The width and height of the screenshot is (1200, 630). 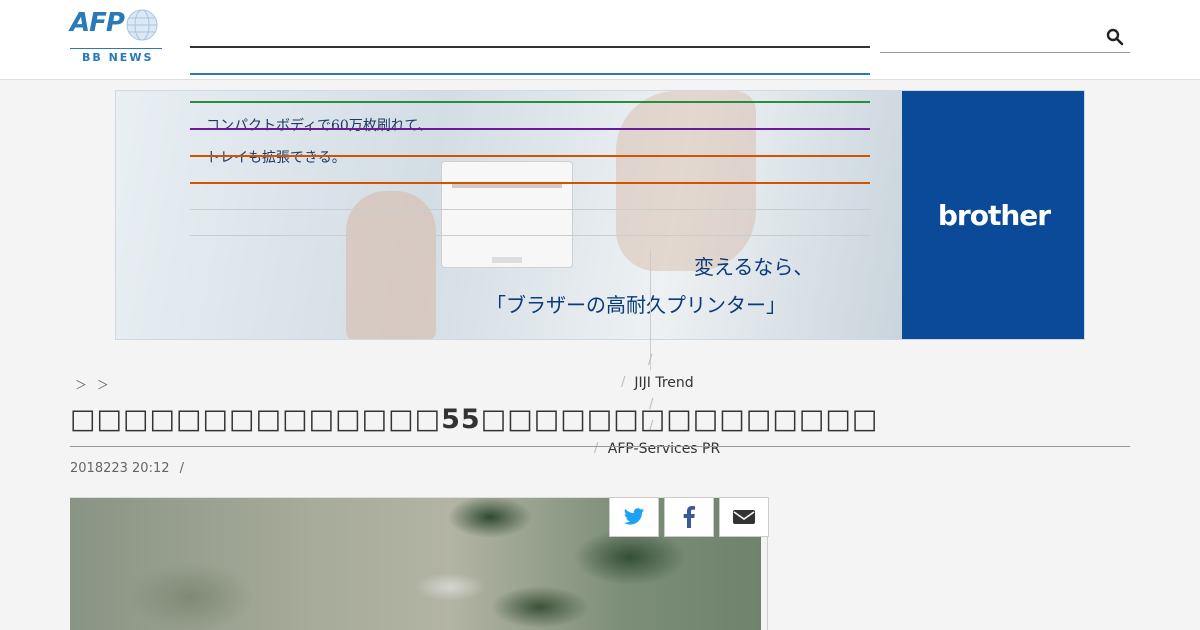 What do you see at coordinates (686, 181) in the screenshot?
I see `ad-hand-right` at bounding box center [686, 181].